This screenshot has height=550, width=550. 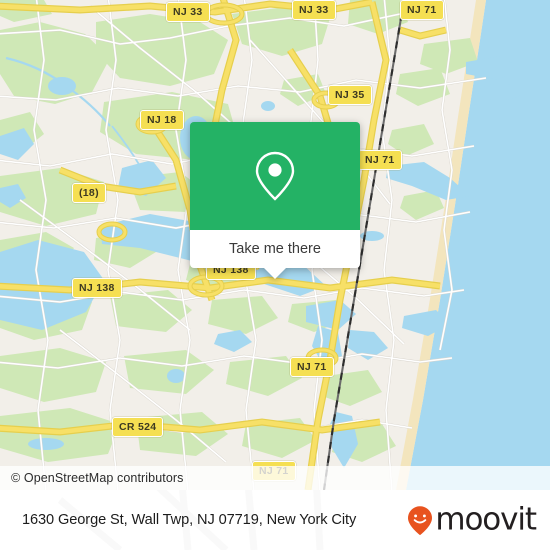 What do you see at coordinates (420, 520) in the screenshot?
I see `moovit-smiley-pin-icon` at bounding box center [420, 520].